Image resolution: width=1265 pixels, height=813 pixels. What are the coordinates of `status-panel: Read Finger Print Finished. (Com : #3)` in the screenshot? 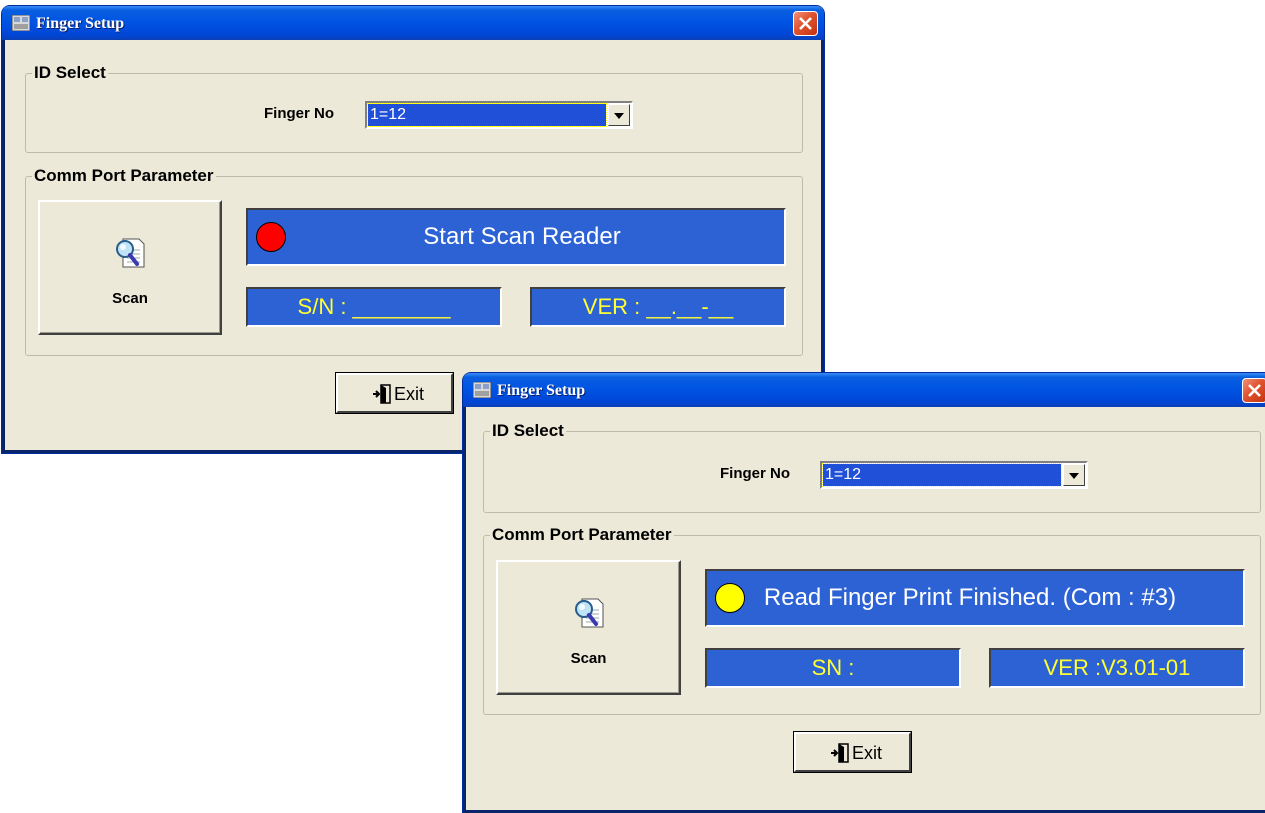 It's located at (975, 598).